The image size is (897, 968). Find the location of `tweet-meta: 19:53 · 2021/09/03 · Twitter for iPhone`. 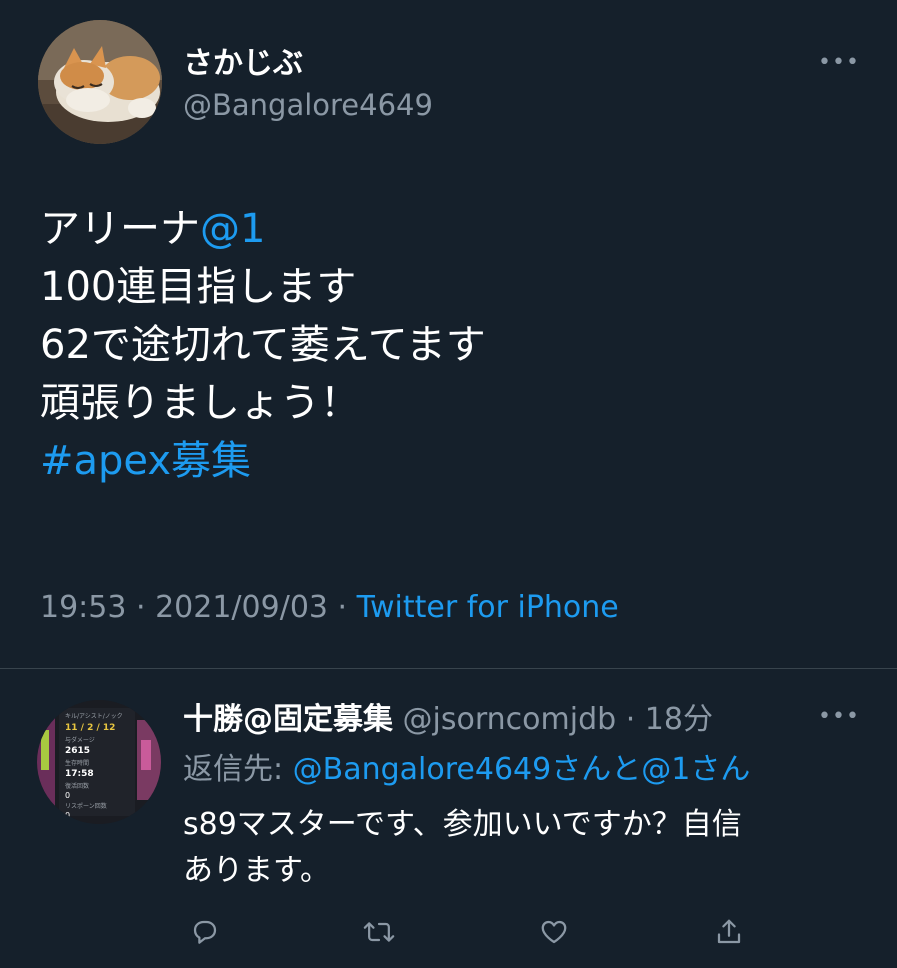

tweet-meta: 19:53 · 2021/09/03 · Twitter for iPhone is located at coordinates (329, 607).